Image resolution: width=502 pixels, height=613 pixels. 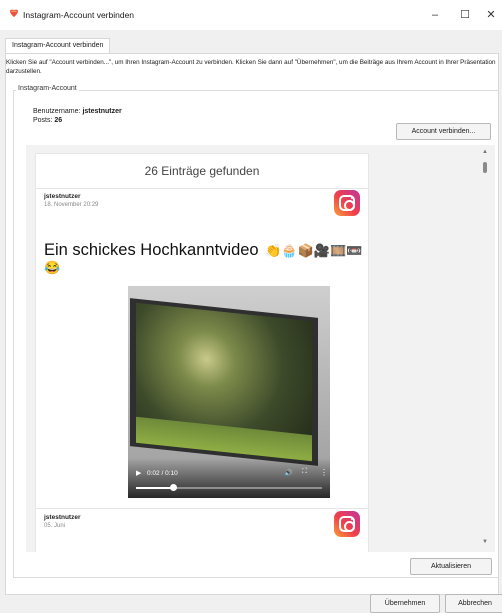 What do you see at coordinates (77, 116) in the screenshot?
I see `account-info: Benutzername: jstestnutzer Posts: 26` at bounding box center [77, 116].